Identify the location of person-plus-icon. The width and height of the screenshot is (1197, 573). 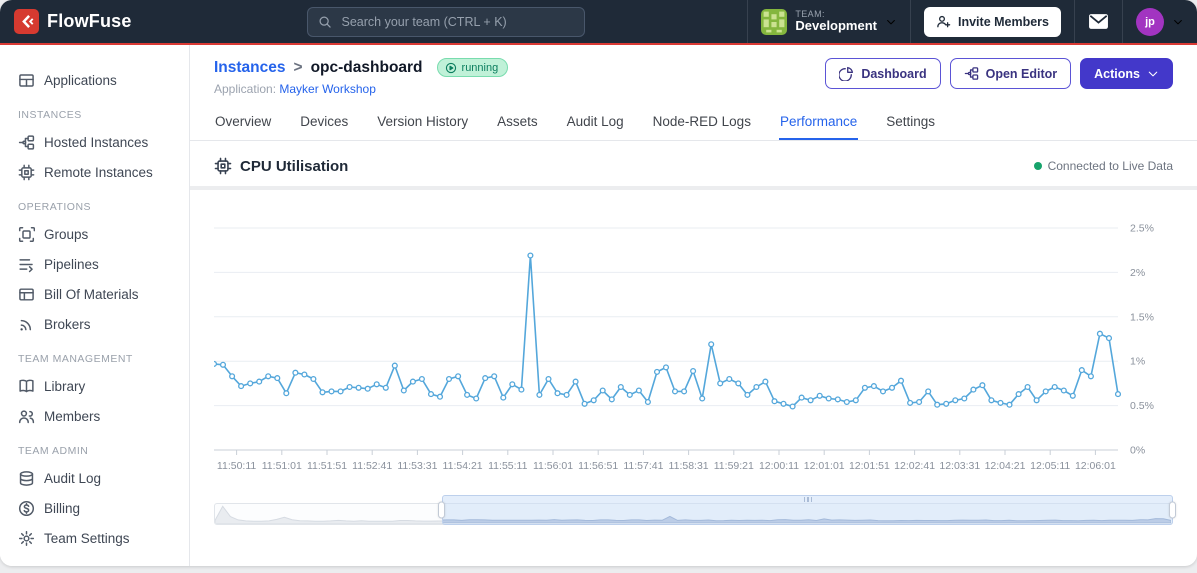
(944, 21).